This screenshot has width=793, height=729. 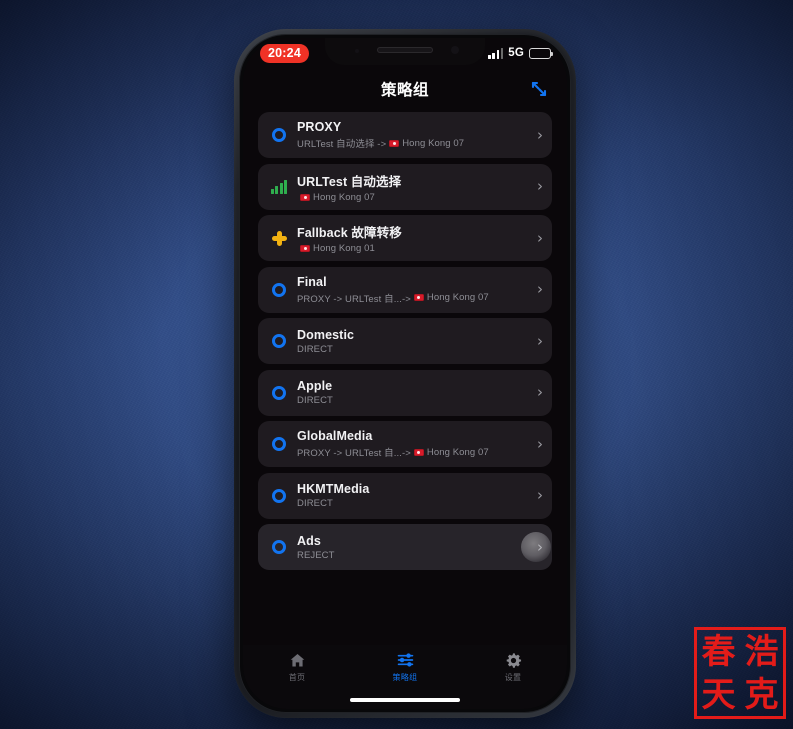 What do you see at coordinates (297, 677) in the screenshot?
I see `tab-home-label: 首页` at bounding box center [297, 677].